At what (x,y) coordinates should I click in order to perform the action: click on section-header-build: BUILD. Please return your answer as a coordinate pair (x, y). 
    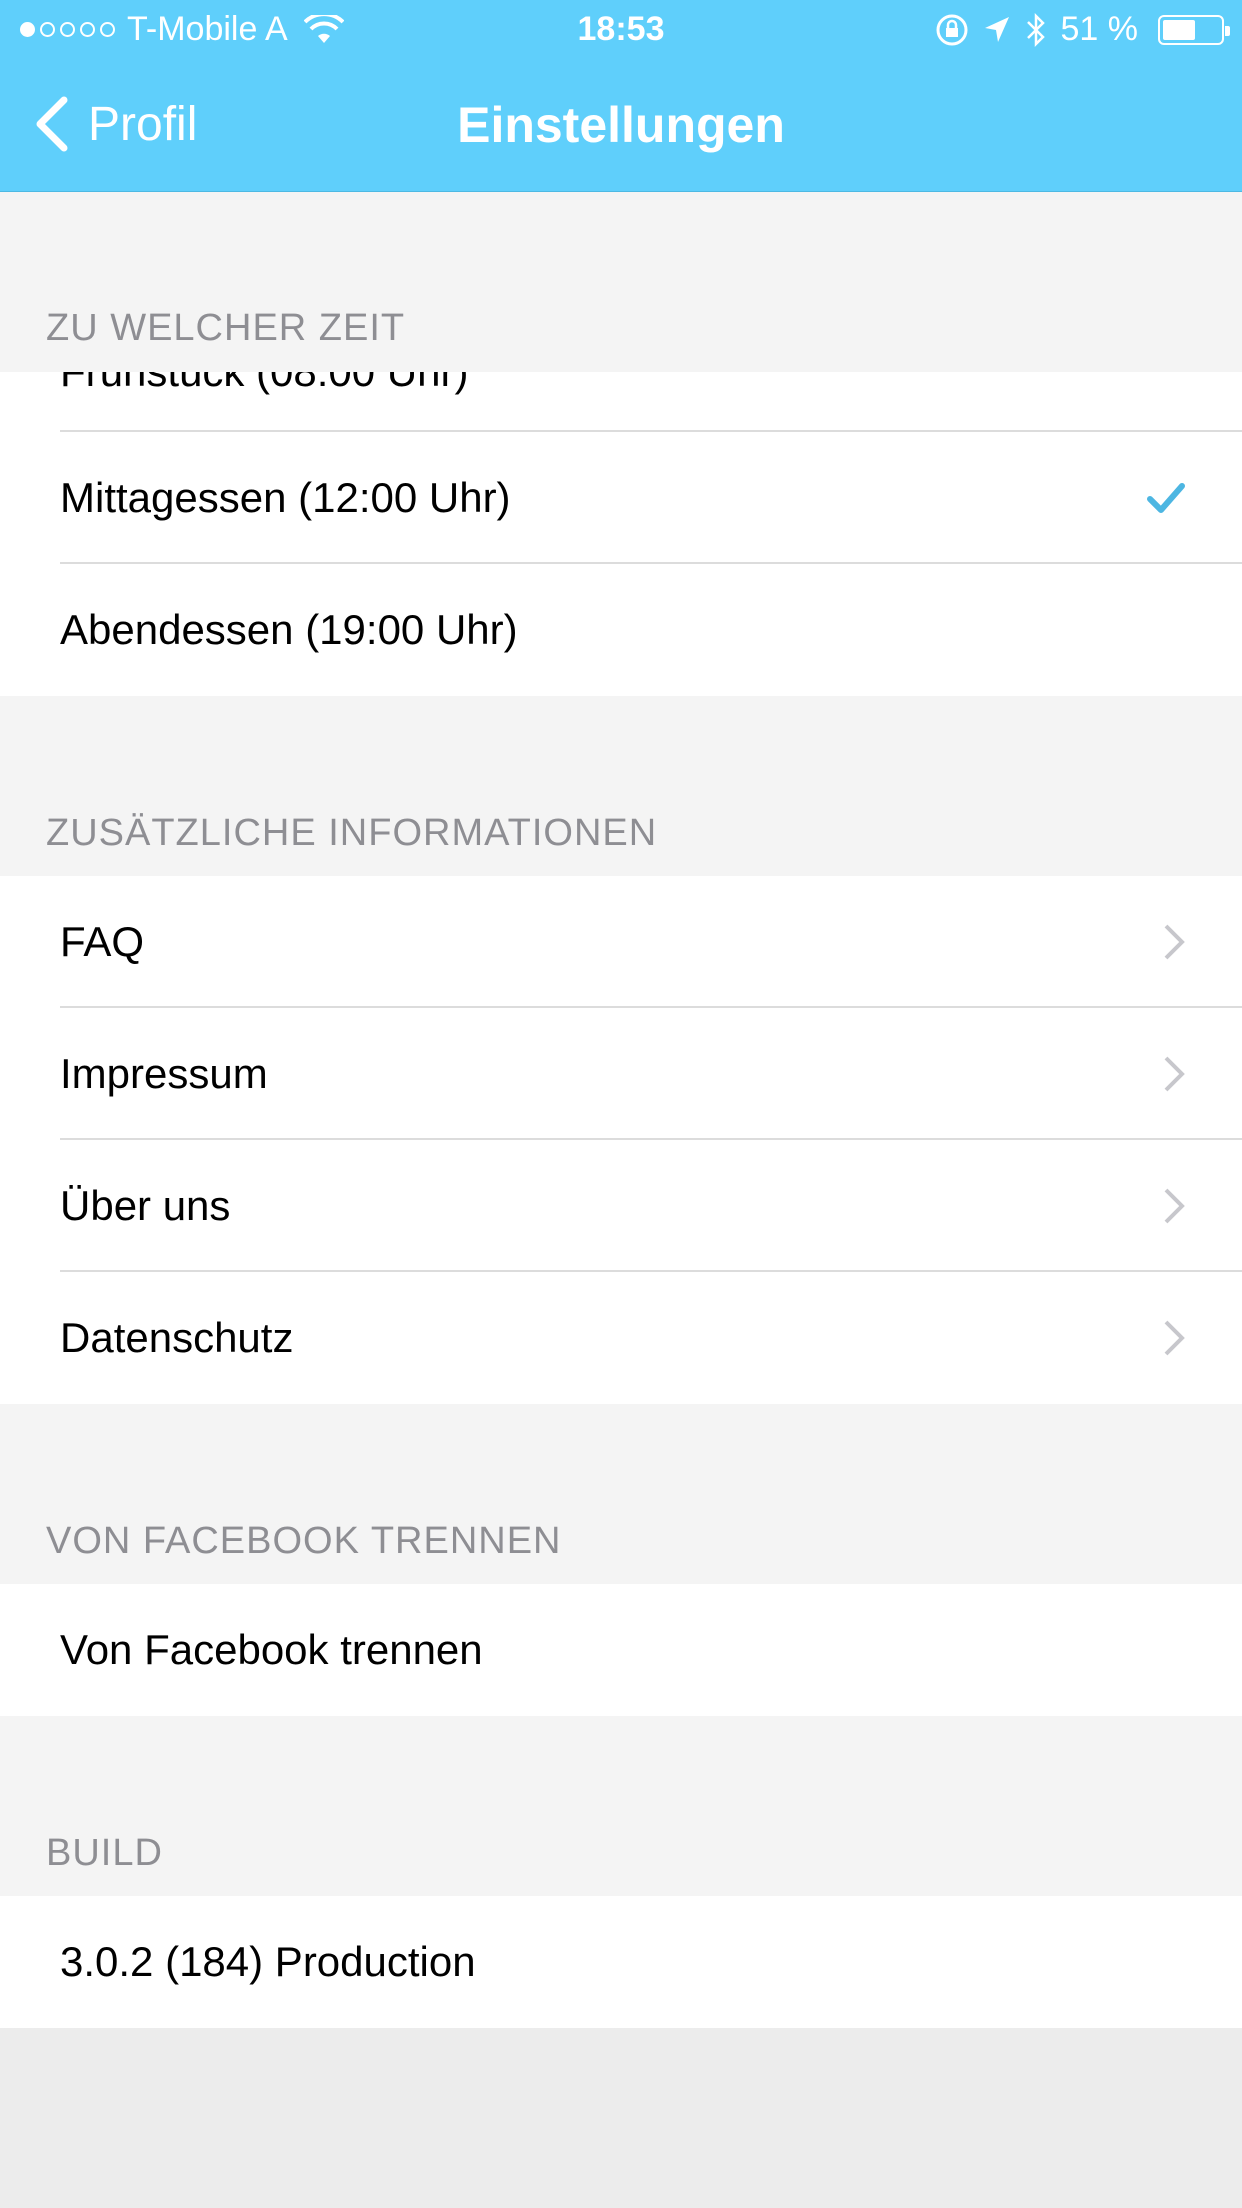
    Looking at the image, I should click on (104, 1853).